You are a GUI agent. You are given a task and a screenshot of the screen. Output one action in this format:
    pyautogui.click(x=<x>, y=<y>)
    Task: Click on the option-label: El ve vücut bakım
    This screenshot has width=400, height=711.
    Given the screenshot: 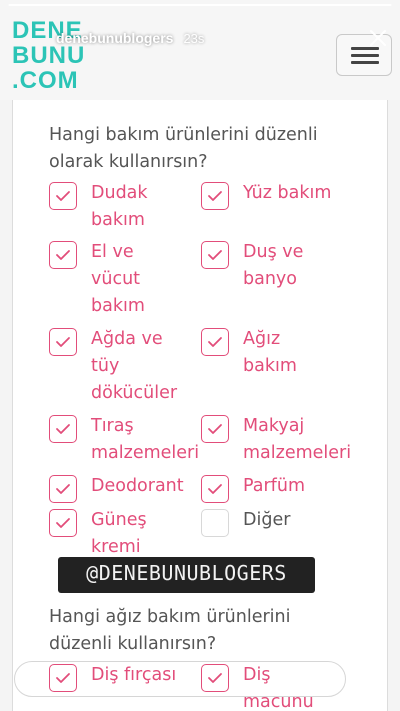 What is the action you would take?
    pyautogui.click(x=118, y=279)
    